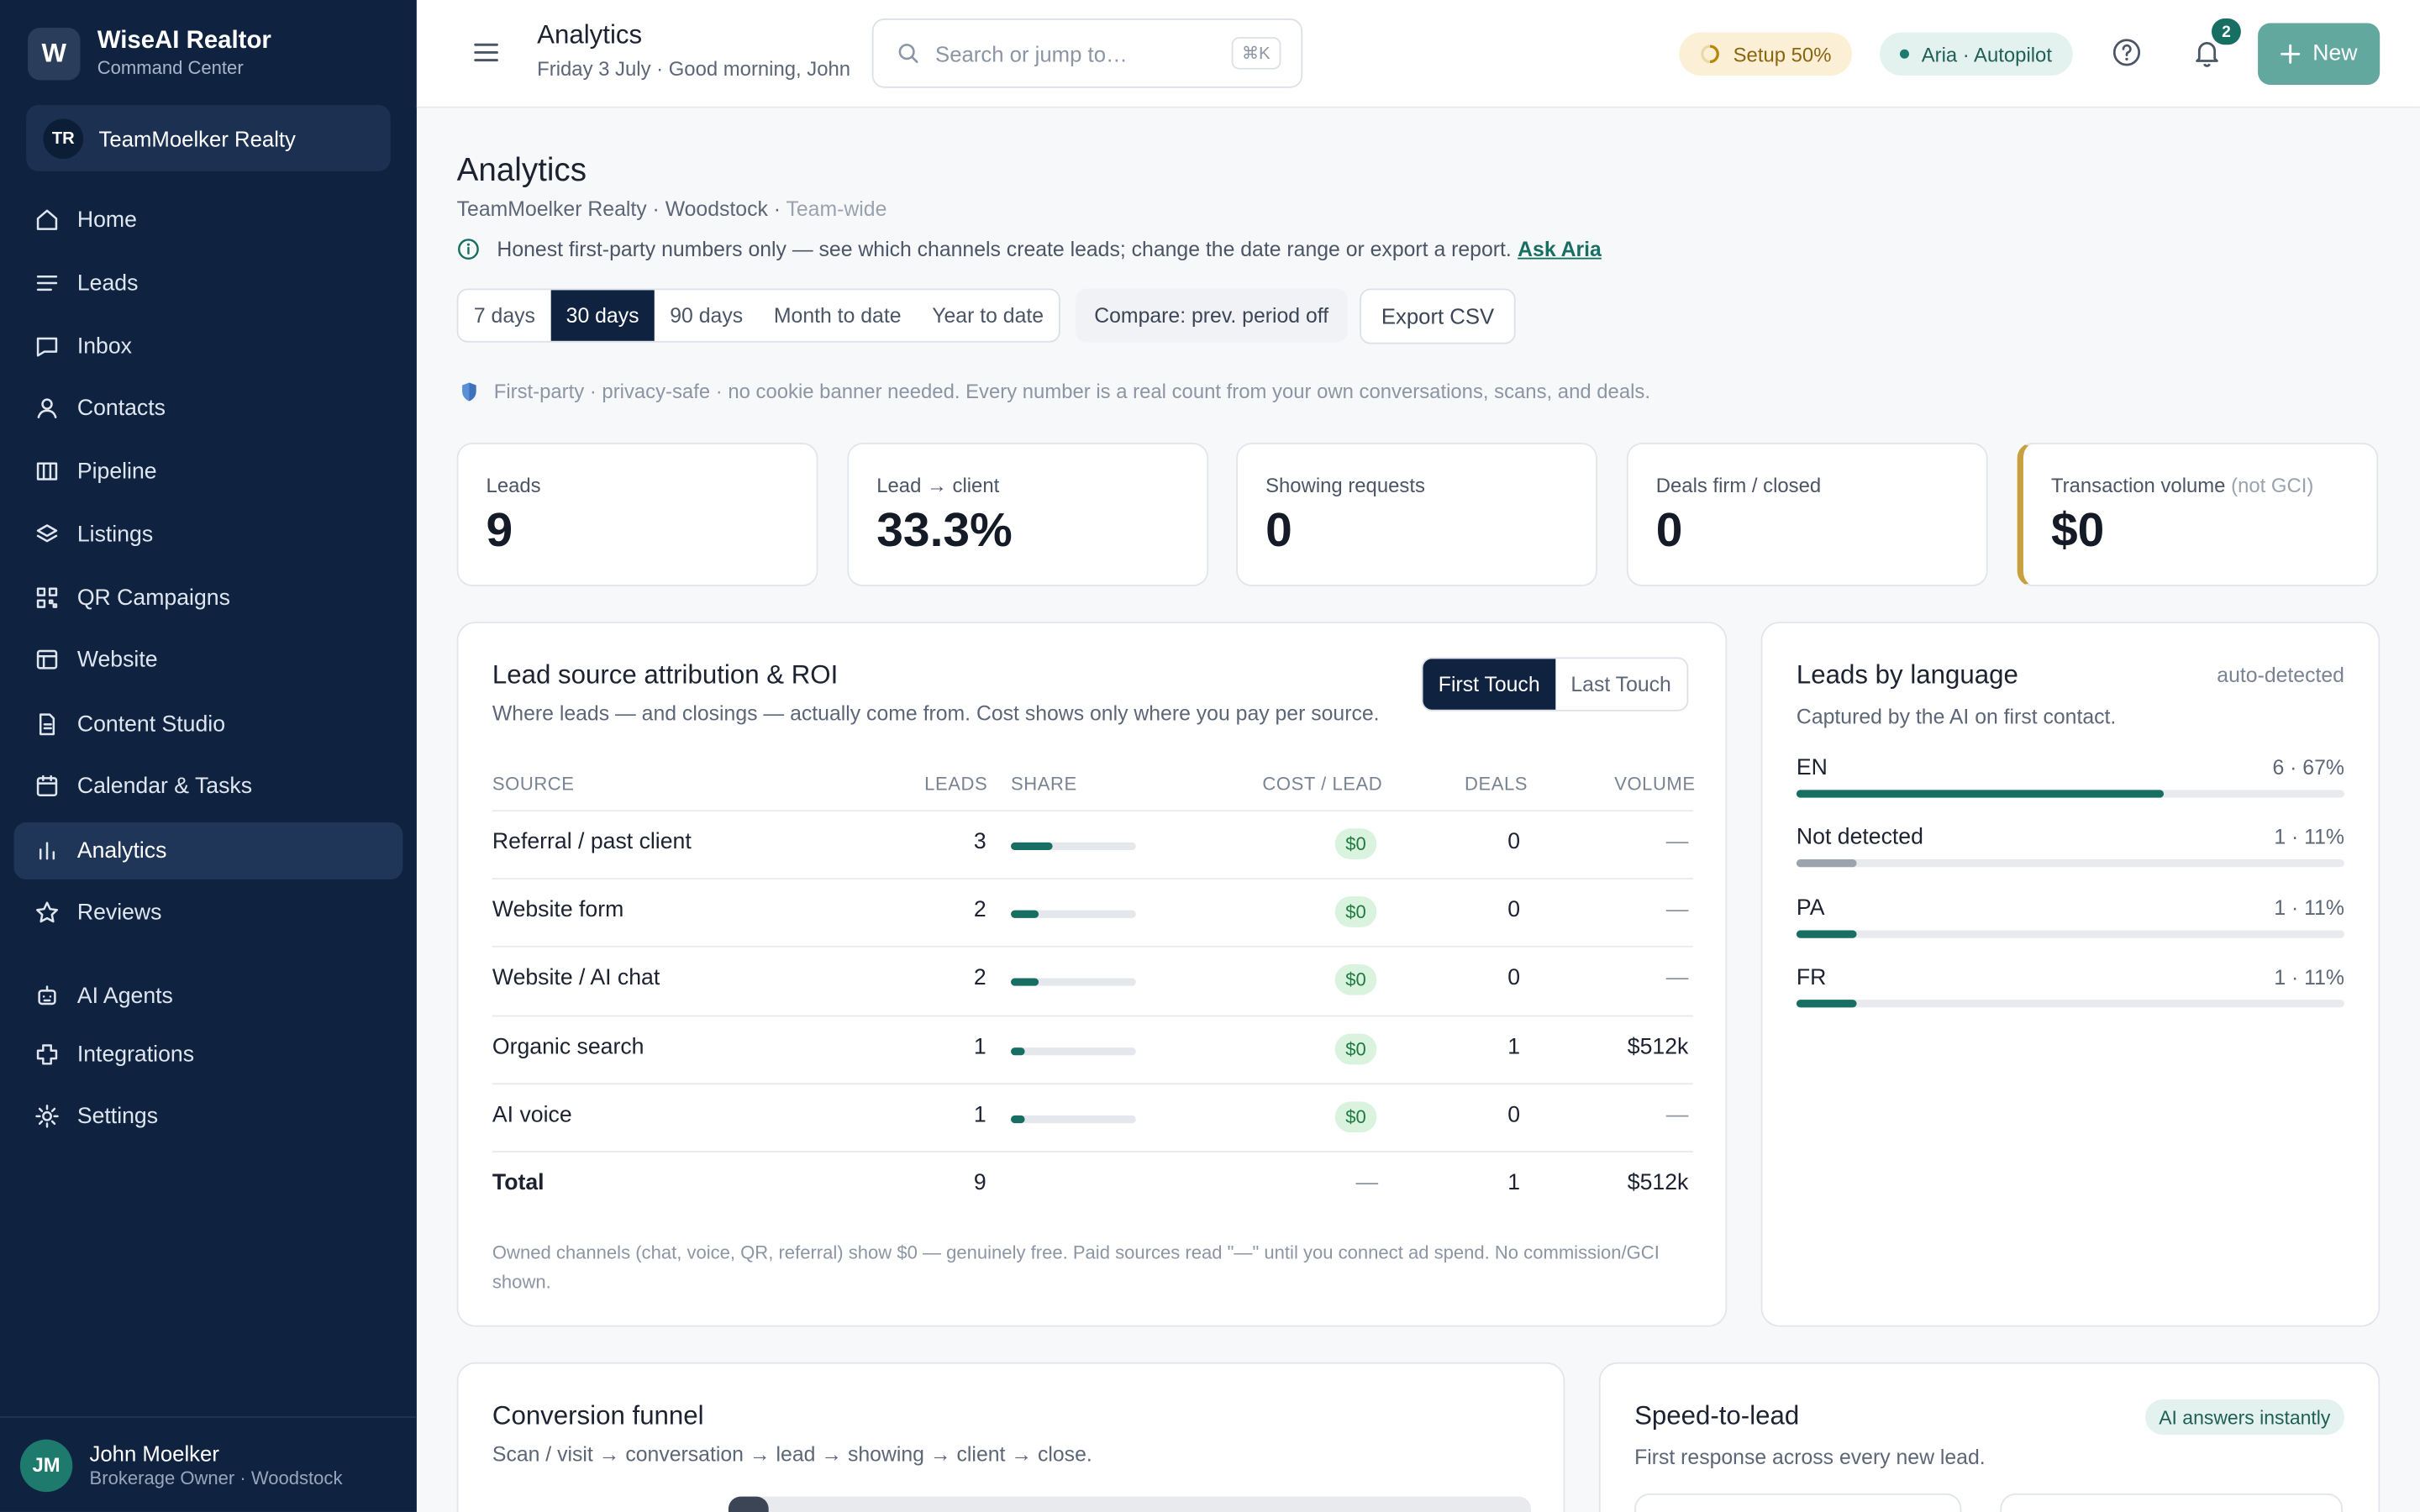  I want to click on total-volume: $512k, so click(1658, 1183).